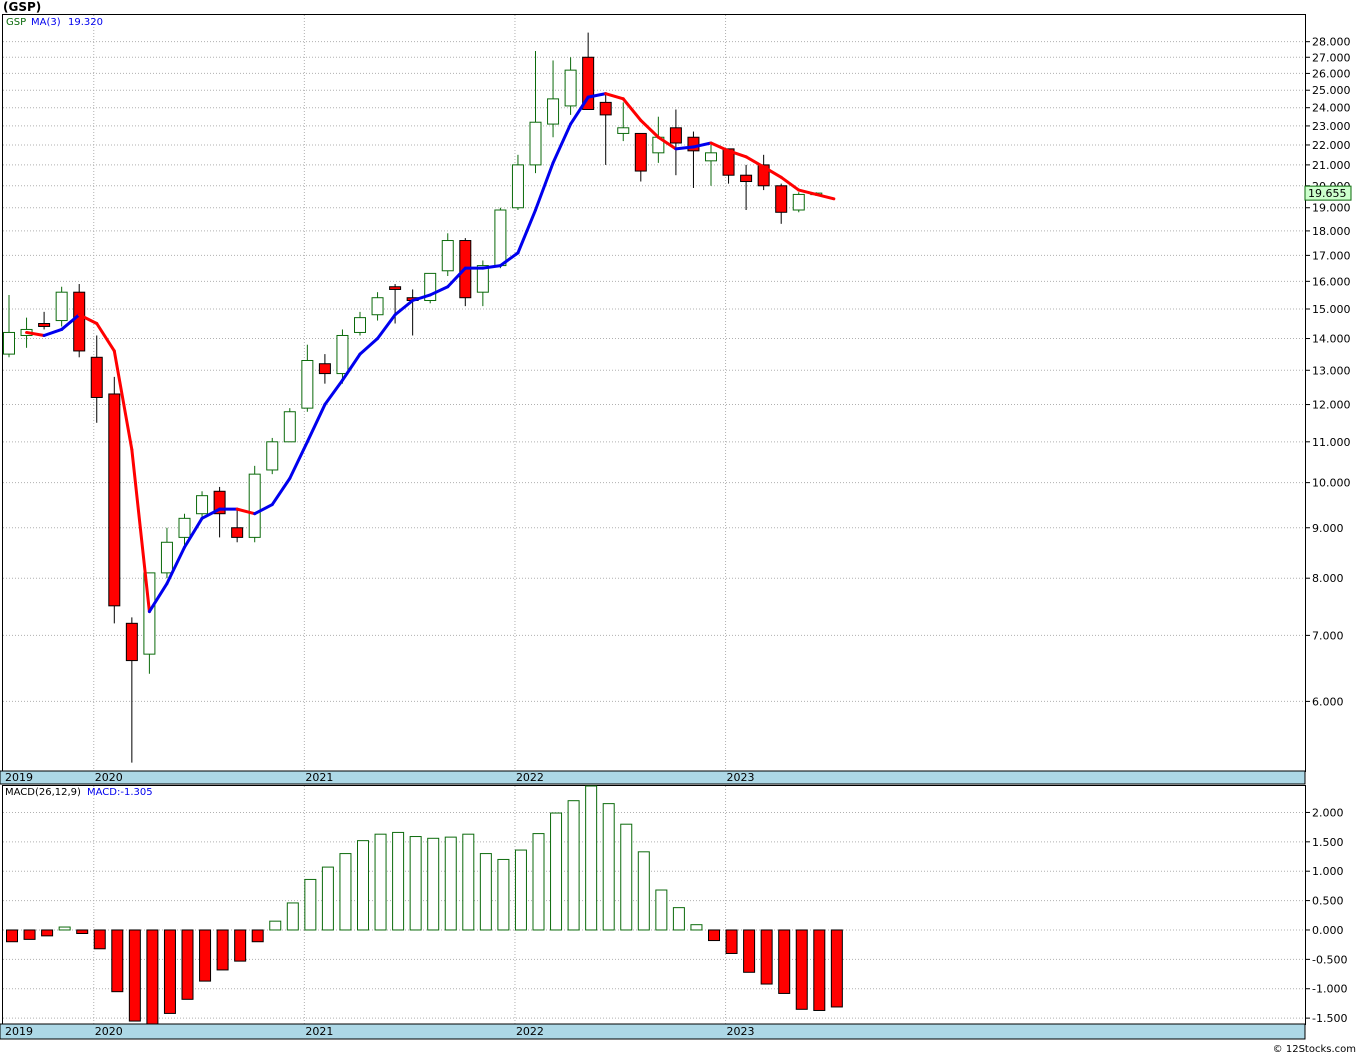  I want to click on year-label: 2020, so click(109, 777).